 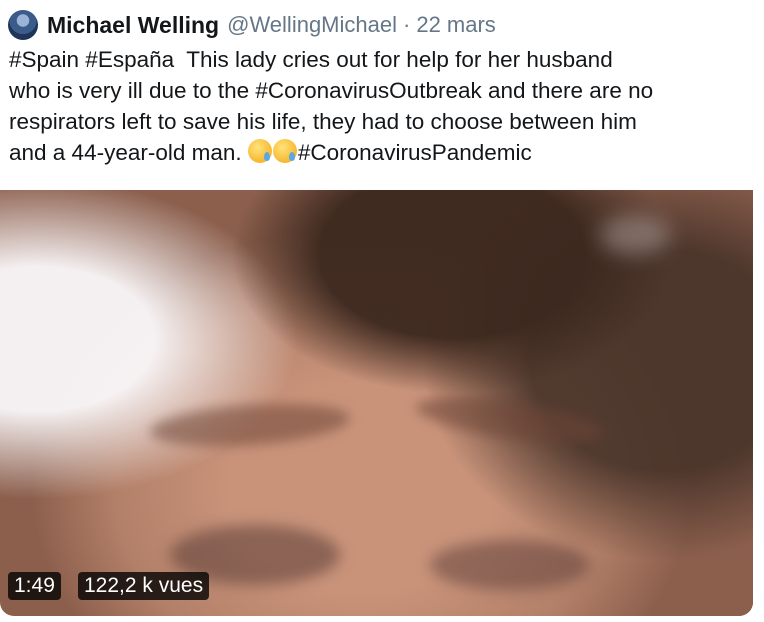 I want to click on tweet-text-line: and a 44-year-old man., so click(x=128, y=152).